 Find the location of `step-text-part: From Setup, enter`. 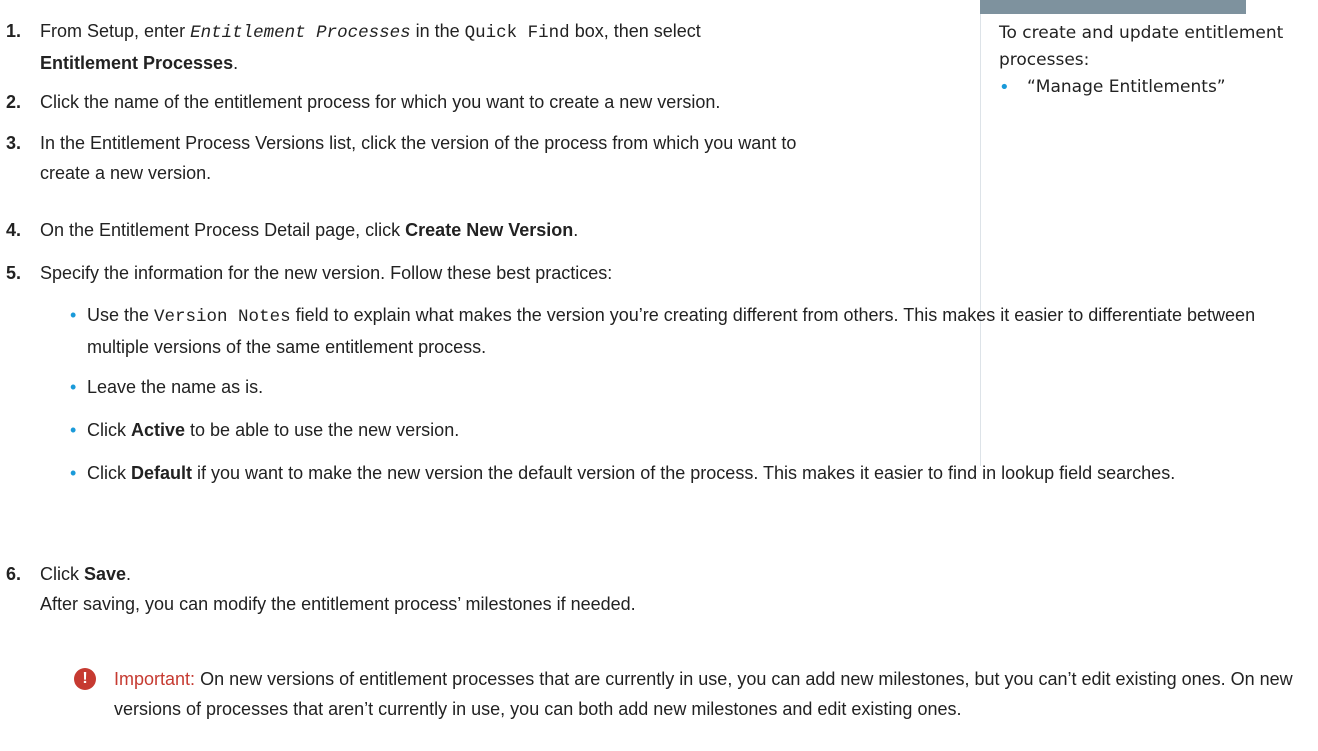

step-text-part: From Setup, enter is located at coordinates (115, 31).